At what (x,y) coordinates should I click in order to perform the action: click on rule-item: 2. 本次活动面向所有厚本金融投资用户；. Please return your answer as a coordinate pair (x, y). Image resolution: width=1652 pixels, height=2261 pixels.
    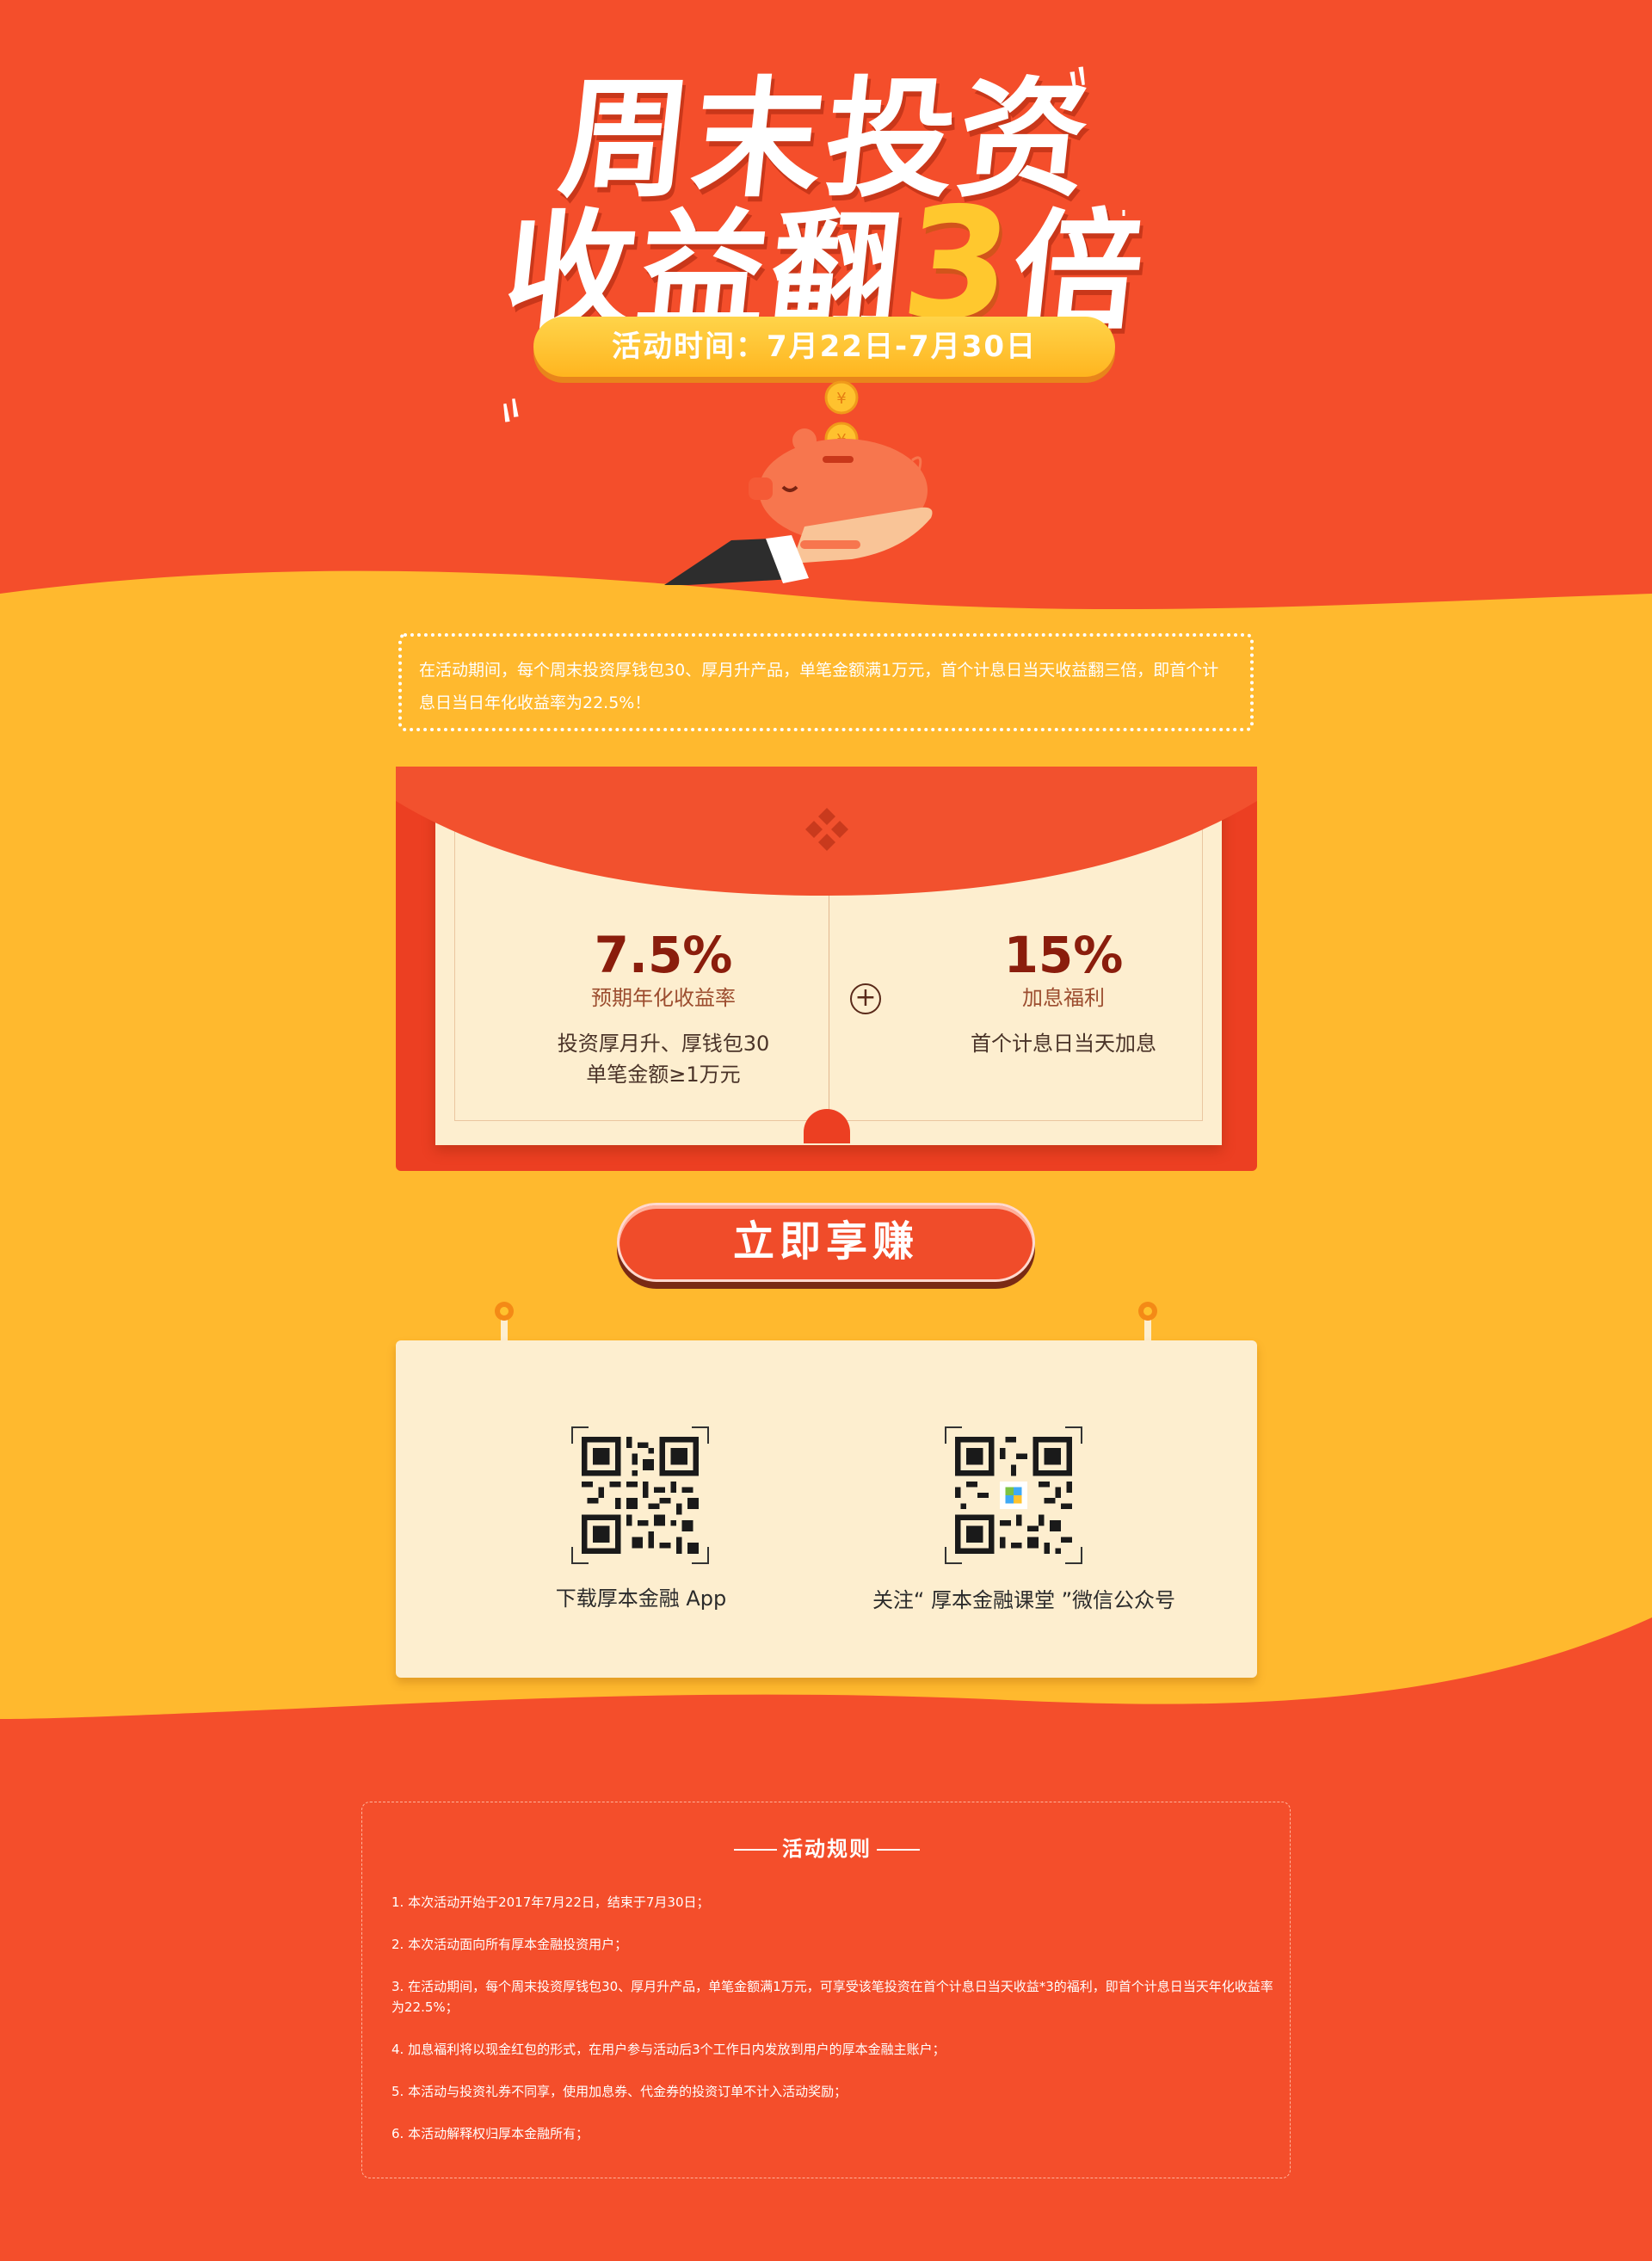
    Looking at the image, I should click on (509, 1945).